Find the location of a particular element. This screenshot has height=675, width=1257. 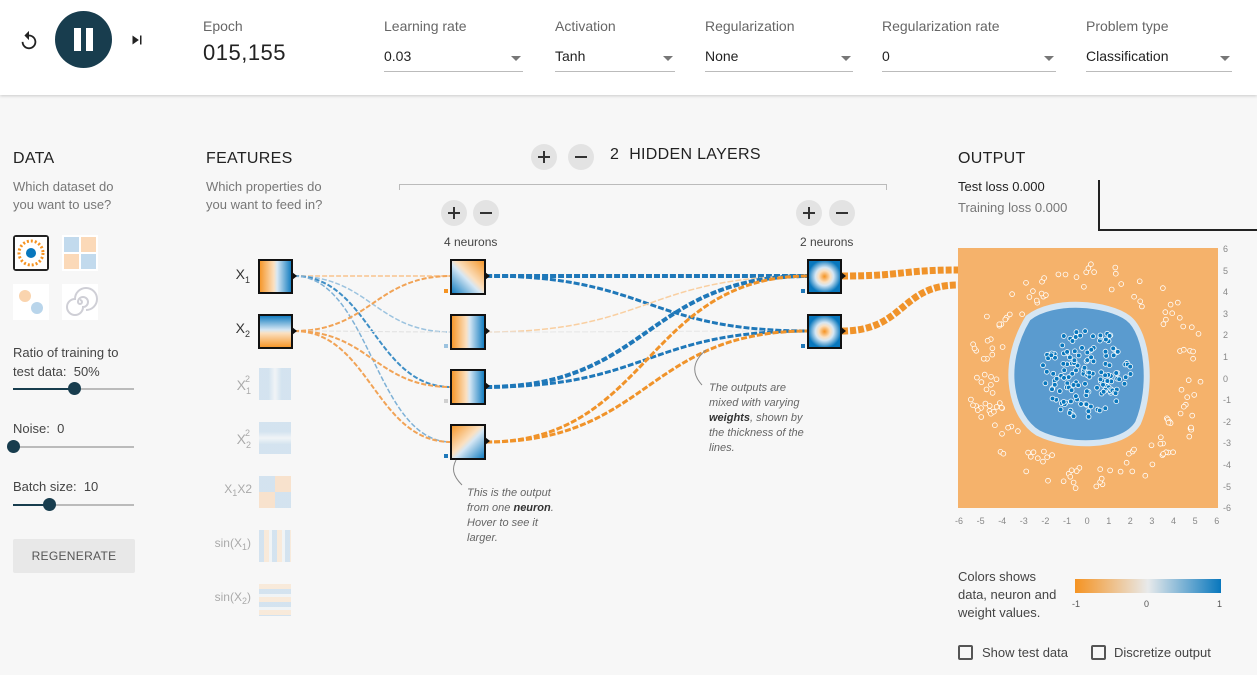

show-test-data-checkbox is located at coordinates (965, 652).